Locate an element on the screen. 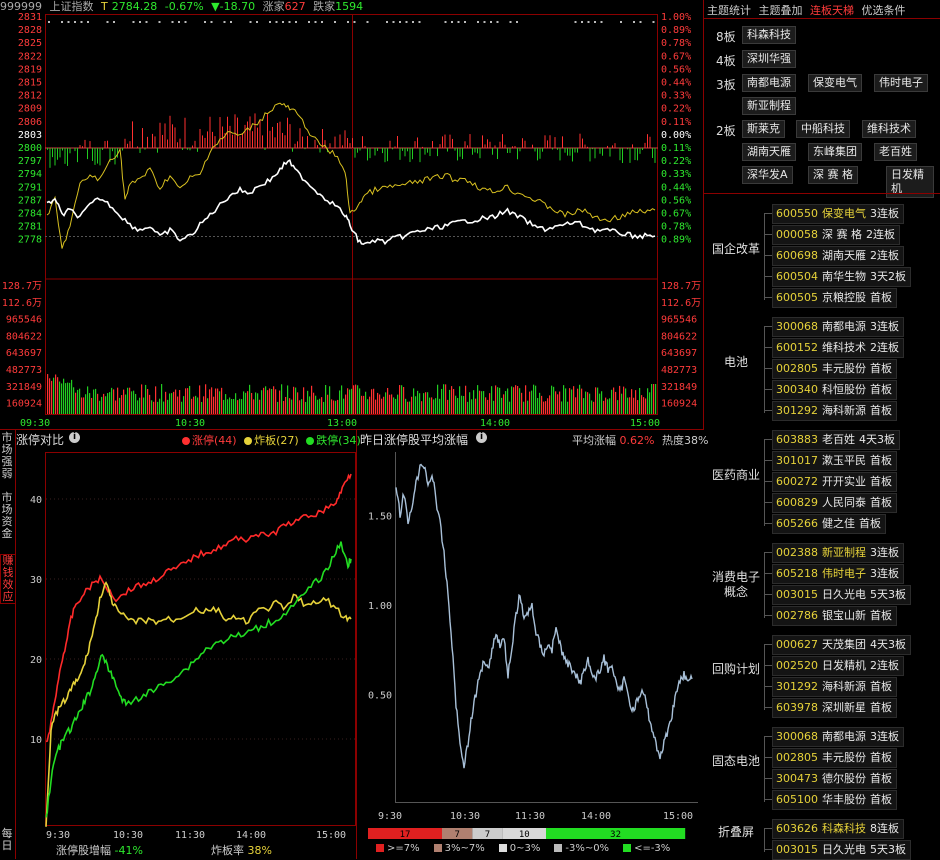 The image size is (940, 860). ladder-stock-tag: 湖南天雁 is located at coordinates (769, 152).